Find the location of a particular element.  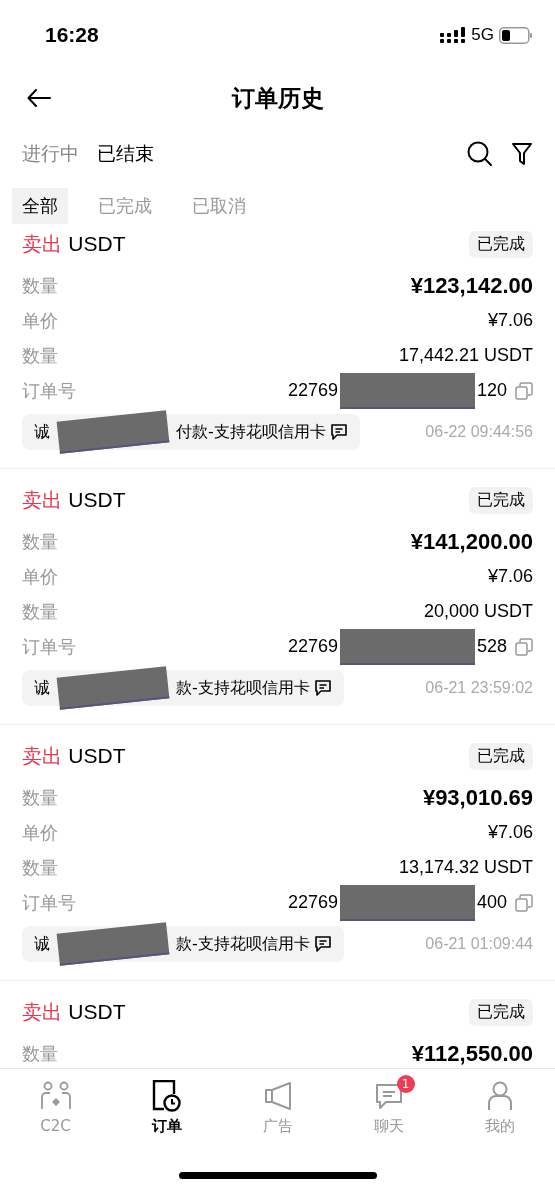

network-label: 5G is located at coordinates (482, 35).